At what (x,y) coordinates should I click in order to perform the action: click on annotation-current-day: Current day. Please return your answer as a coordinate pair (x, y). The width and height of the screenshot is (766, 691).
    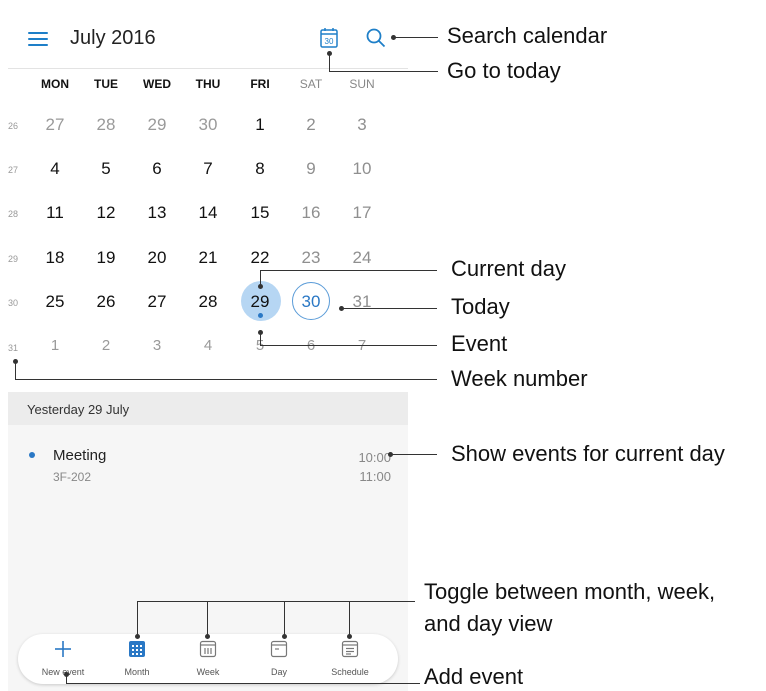
    Looking at the image, I should click on (508, 268).